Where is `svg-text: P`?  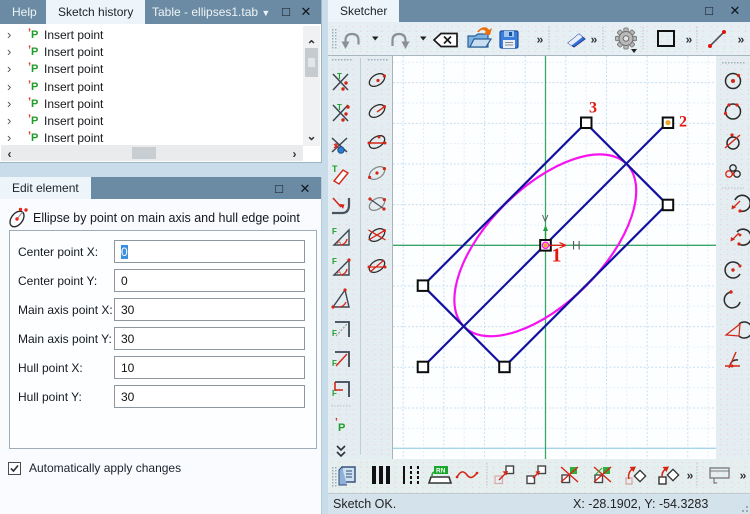 svg-text: P is located at coordinates (341, 428).